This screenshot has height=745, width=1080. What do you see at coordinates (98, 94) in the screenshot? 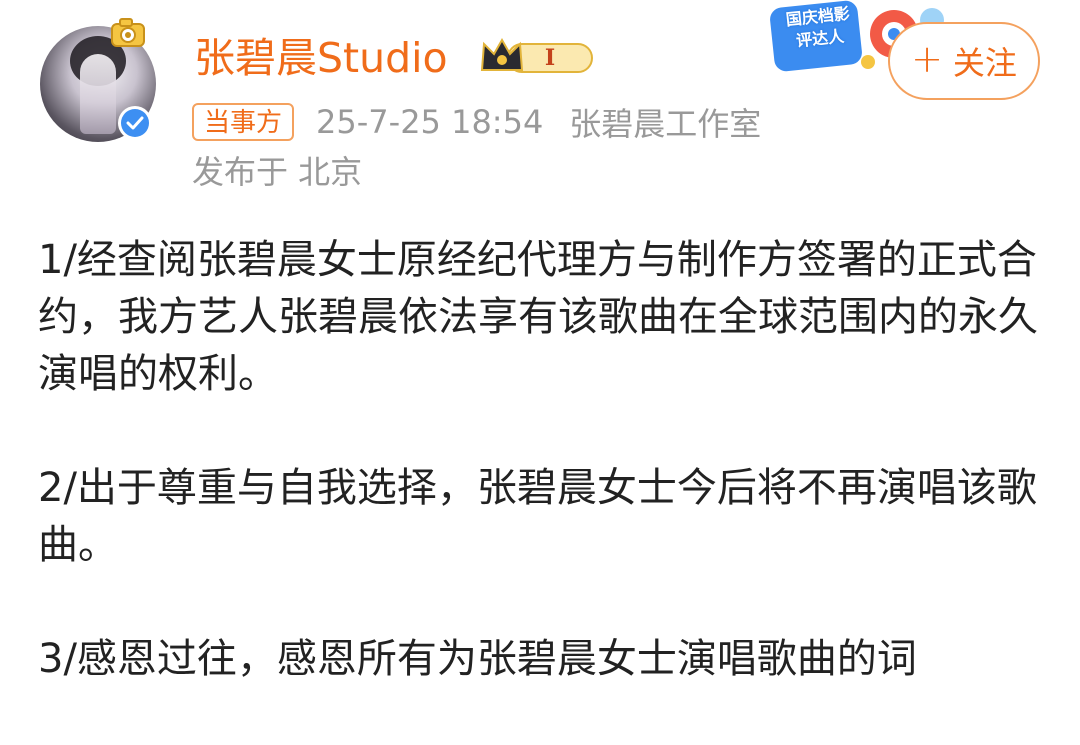
I see `avatar-figure` at bounding box center [98, 94].